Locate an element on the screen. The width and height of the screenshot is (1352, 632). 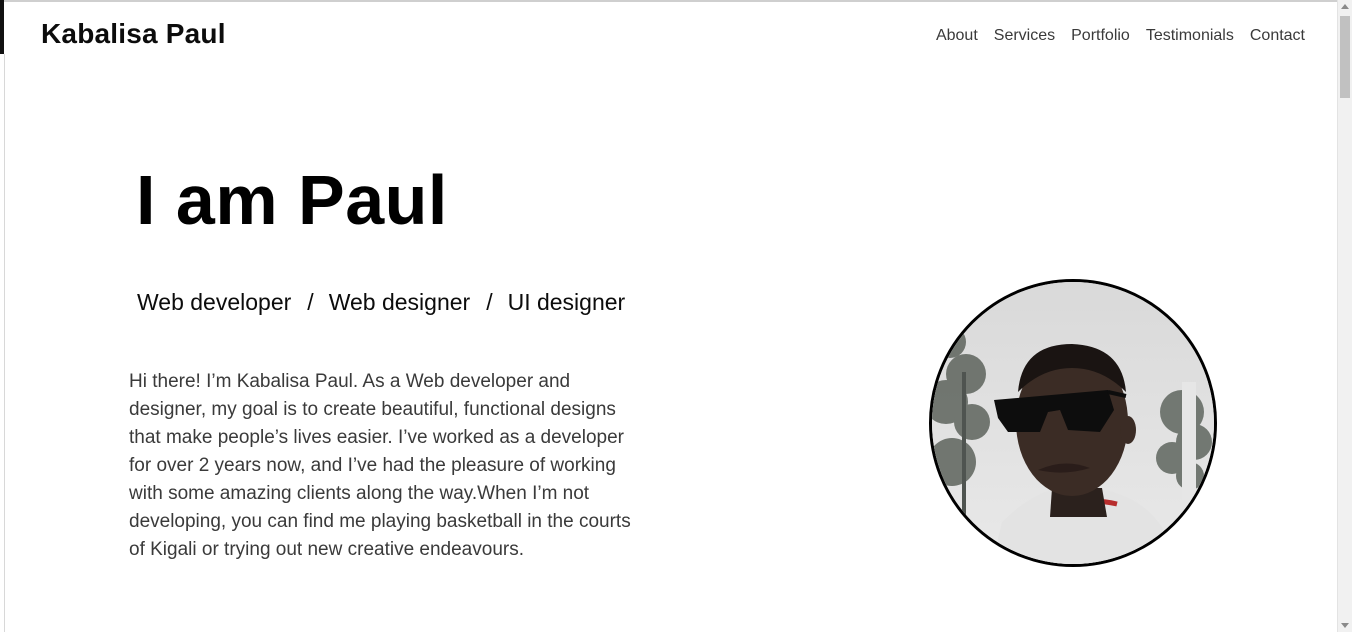
profile-photo is located at coordinates (1073, 423).